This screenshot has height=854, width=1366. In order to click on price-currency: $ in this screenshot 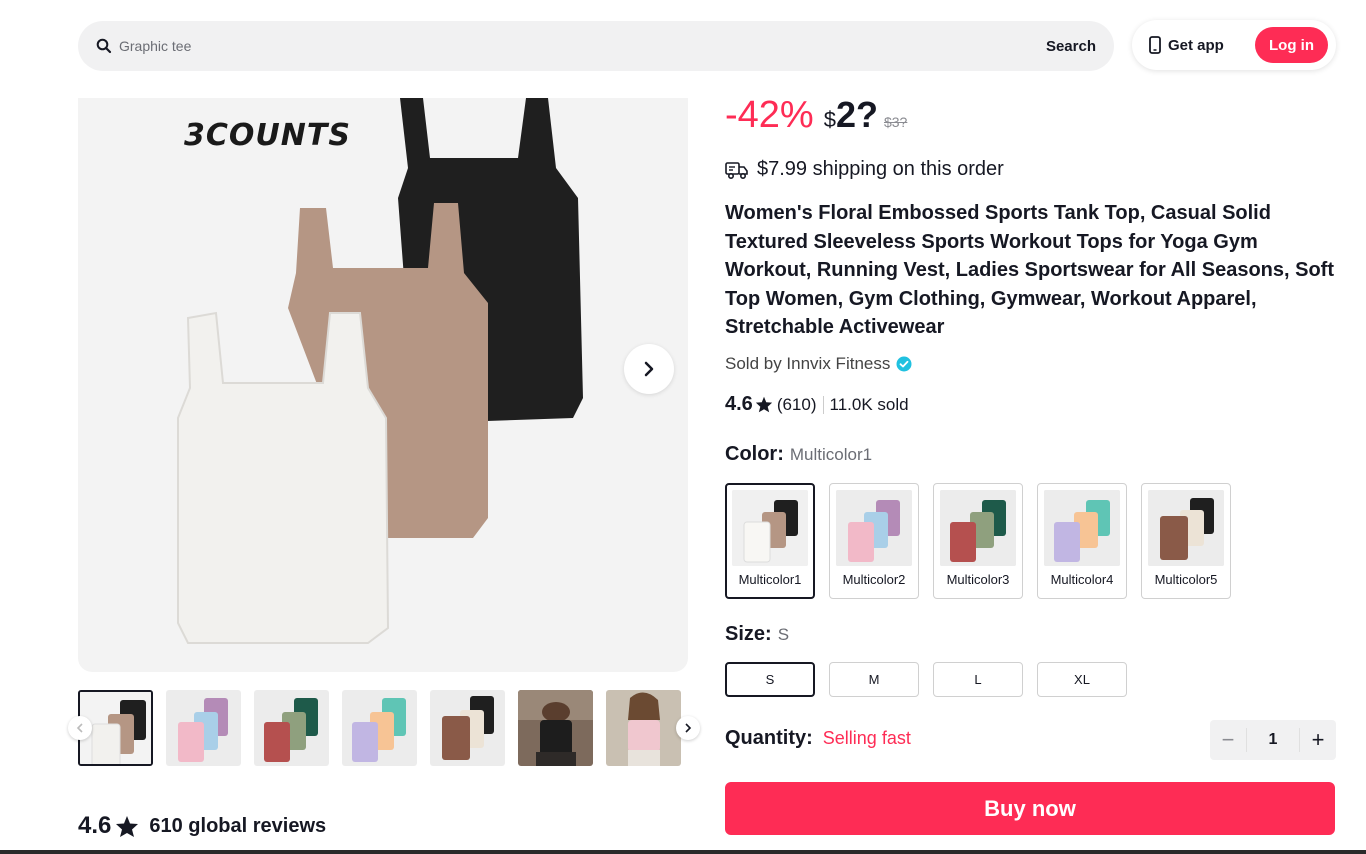, I will do `click(829, 119)`.